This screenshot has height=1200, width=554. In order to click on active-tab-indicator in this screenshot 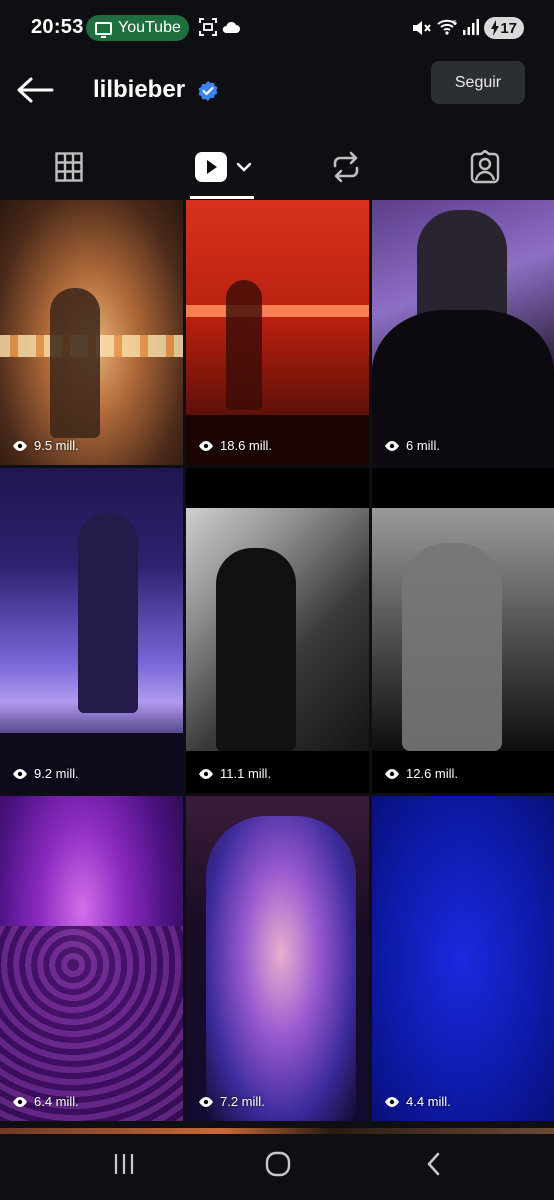, I will do `click(222, 197)`.